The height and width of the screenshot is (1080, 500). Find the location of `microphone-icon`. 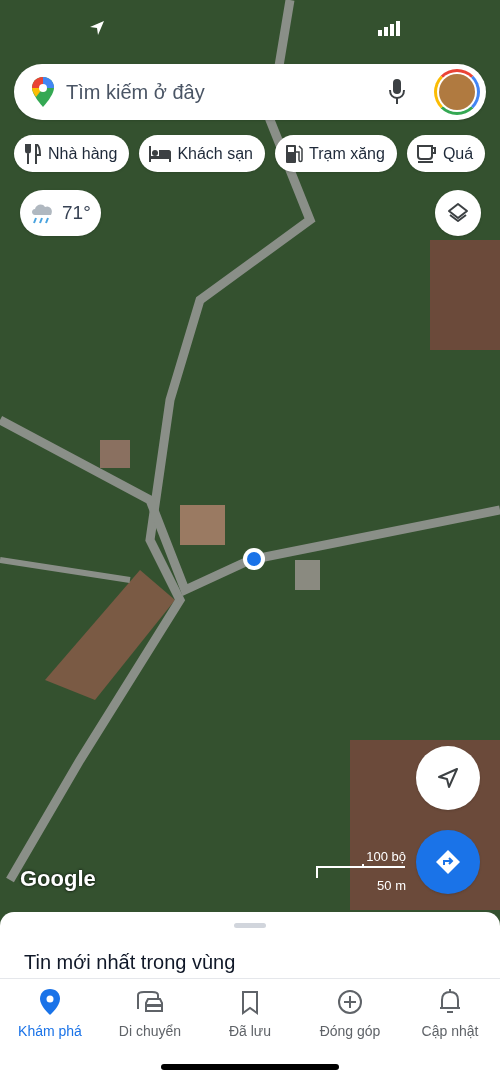

microphone-icon is located at coordinates (397, 92).